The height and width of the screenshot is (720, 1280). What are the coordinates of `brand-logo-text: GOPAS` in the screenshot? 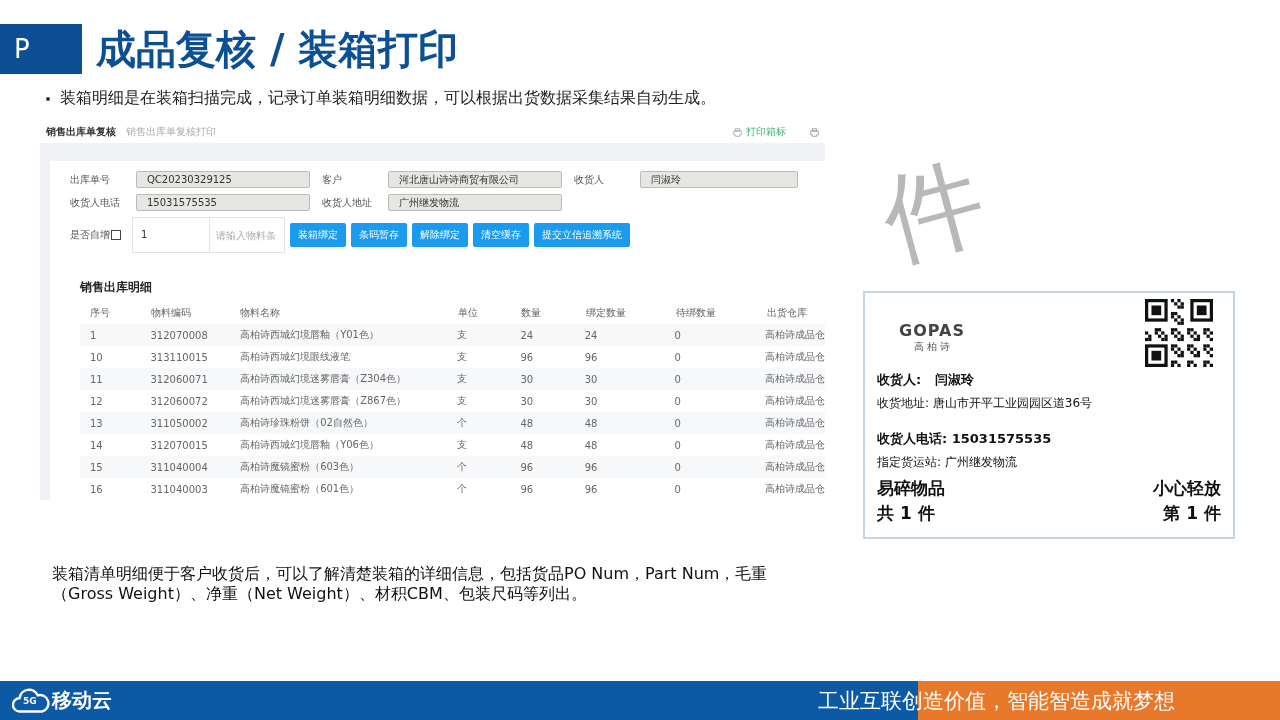 It's located at (932, 330).